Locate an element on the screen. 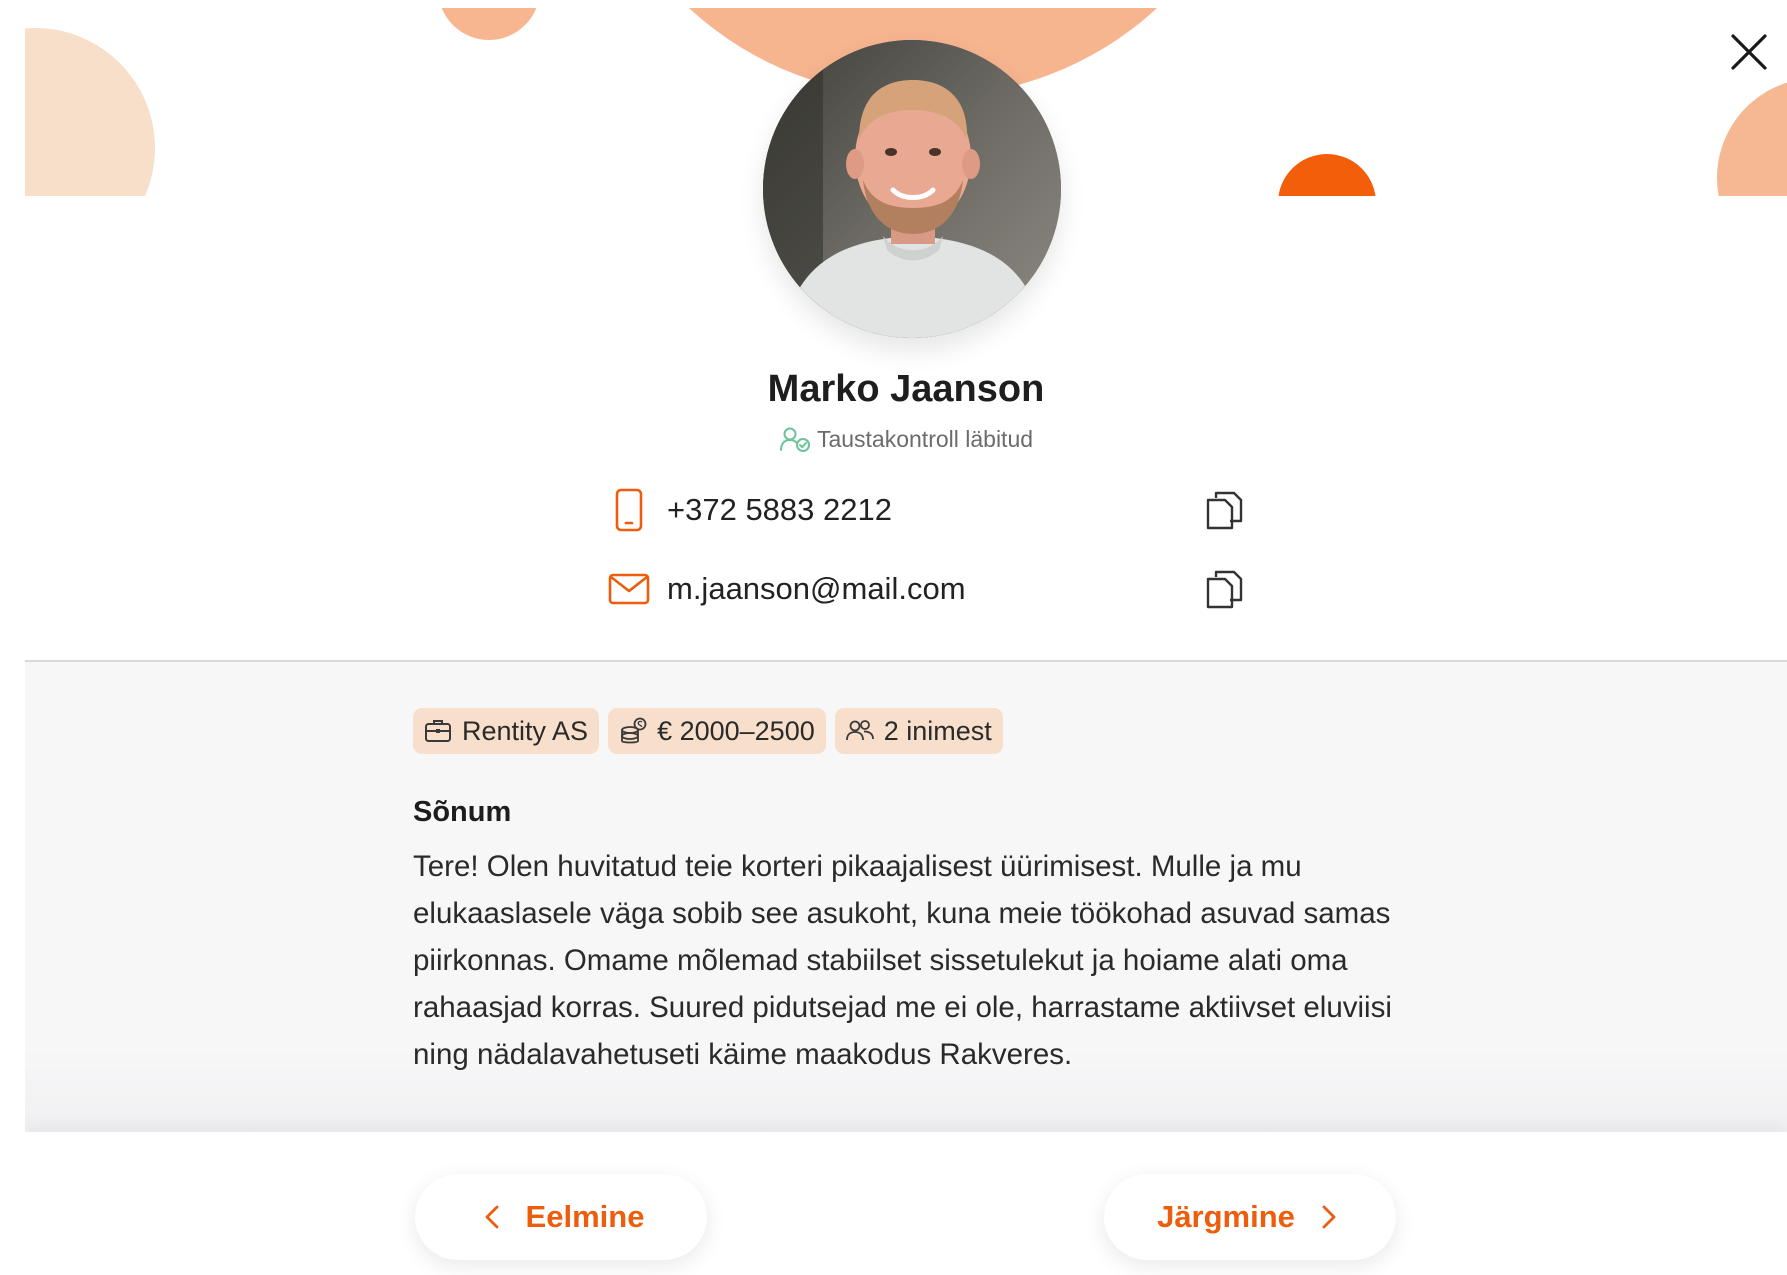 The width and height of the screenshot is (1787, 1275). applicant-name: Marko Jaanson is located at coordinates (906, 389).